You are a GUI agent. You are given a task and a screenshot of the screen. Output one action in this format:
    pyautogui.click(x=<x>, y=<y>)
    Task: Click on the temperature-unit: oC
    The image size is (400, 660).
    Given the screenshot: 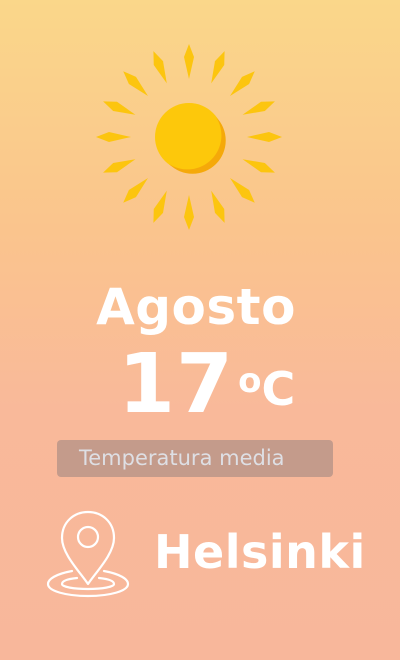 What is the action you would take?
    pyautogui.click(x=266, y=386)
    